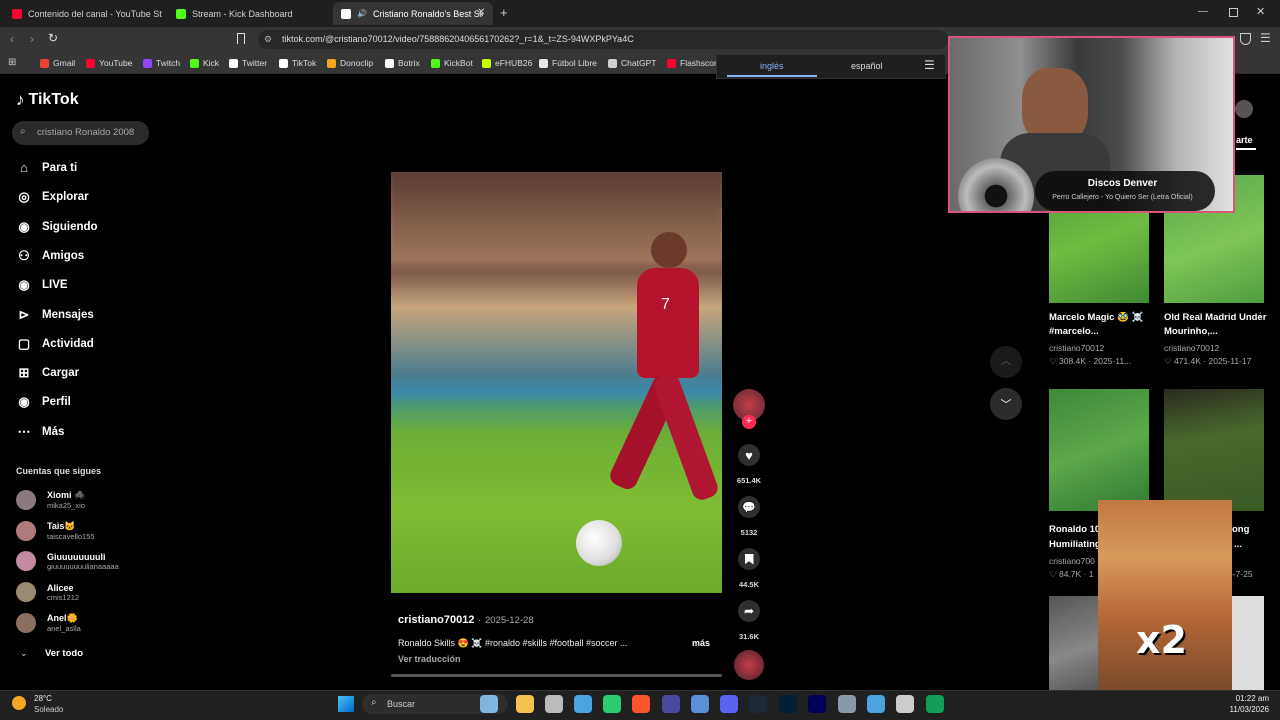 This screenshot has height=720, width=1280. I want to click on premiere-icon, so click(817, 704).